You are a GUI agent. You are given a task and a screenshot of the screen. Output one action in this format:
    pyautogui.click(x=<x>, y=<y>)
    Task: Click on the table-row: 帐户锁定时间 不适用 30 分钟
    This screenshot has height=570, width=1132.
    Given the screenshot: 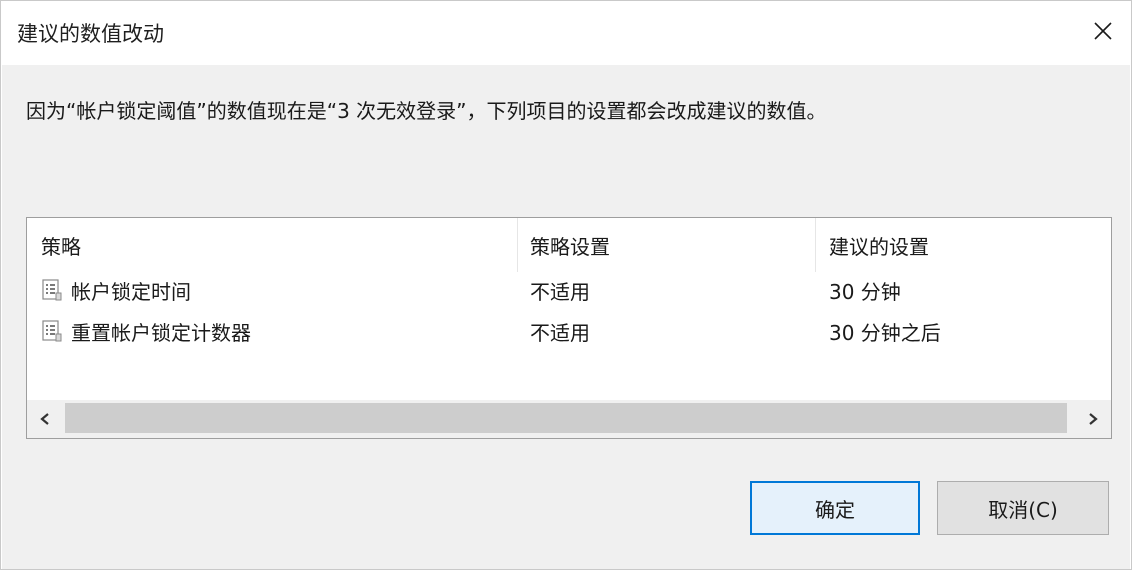 What is the action you would take?
    pyautogui.click(x=569, y=290)
    